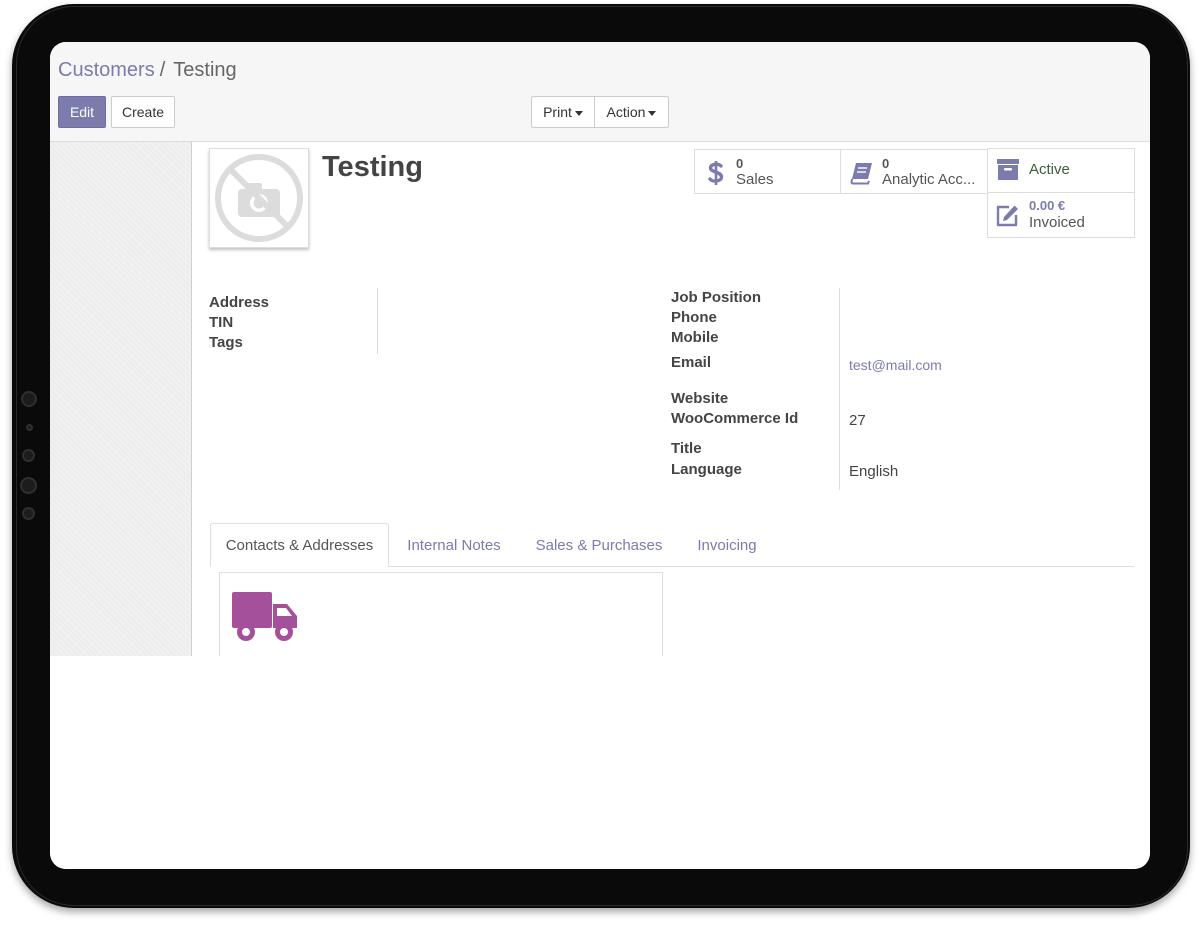 Image resolution: width=1200 pixels, height=931 pixels. I want to click on tags-label: Tags, so click(226, 342).